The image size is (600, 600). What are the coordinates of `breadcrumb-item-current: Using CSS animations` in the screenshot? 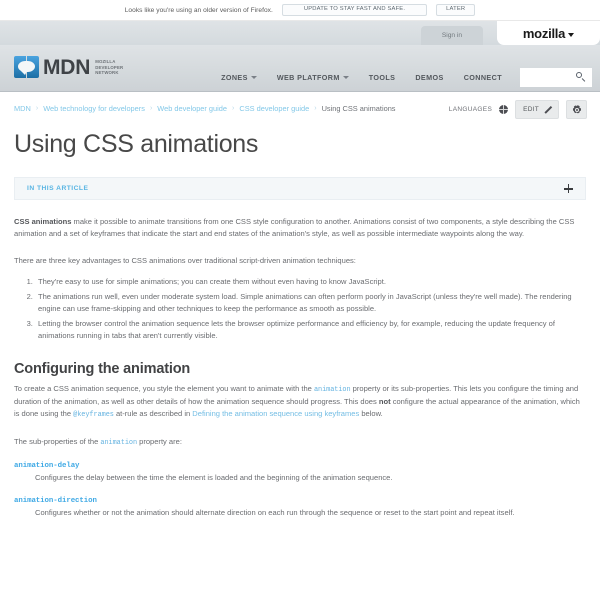 It's located at (358, 108).